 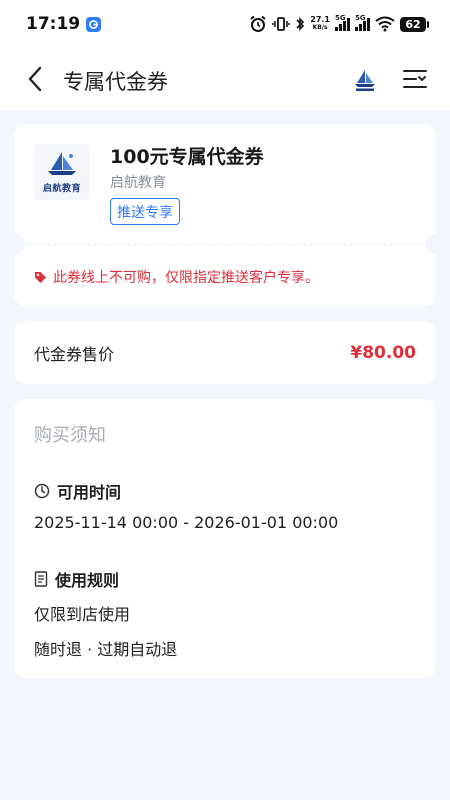 What do you see at coordinates (14, 244) in the screenshot?
I see `ticket-notch-left` at bounding box center [14, 244].